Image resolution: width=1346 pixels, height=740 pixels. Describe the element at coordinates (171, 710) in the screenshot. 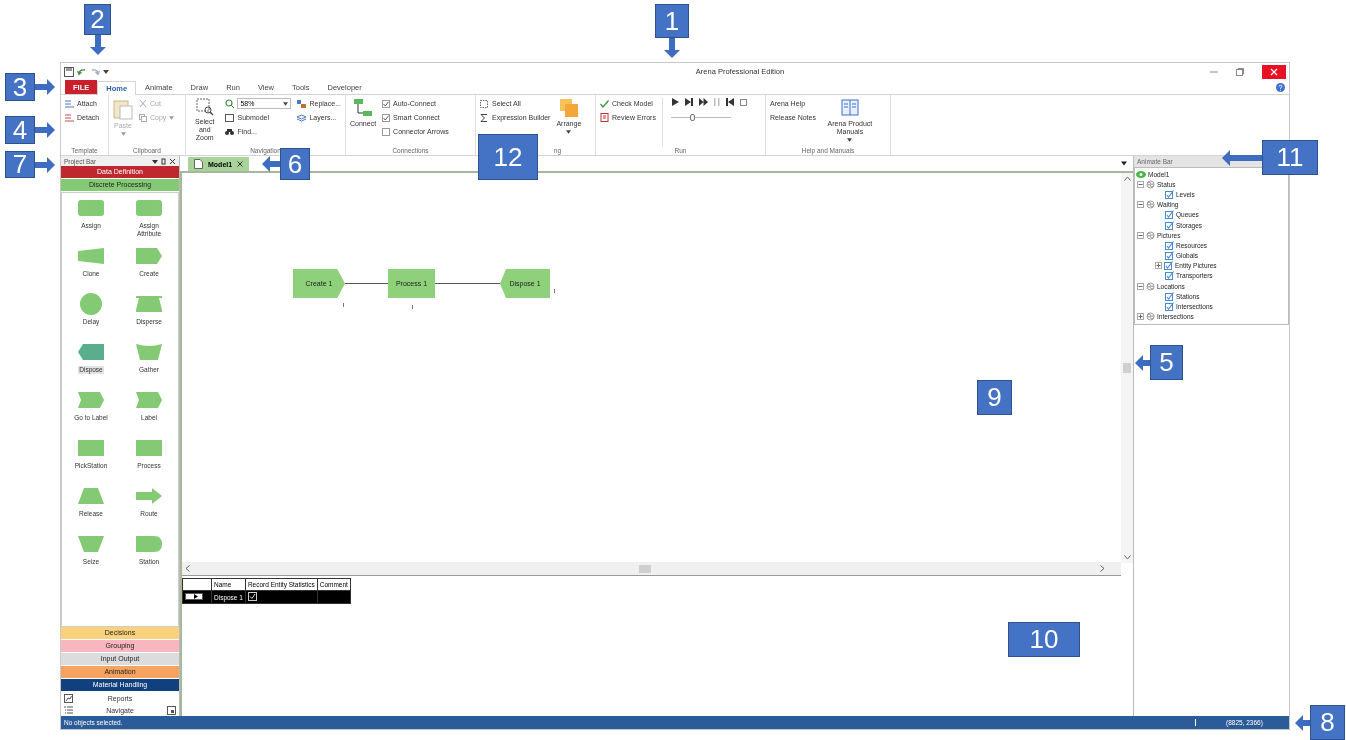

I see `thumbnail-icon` at that location.